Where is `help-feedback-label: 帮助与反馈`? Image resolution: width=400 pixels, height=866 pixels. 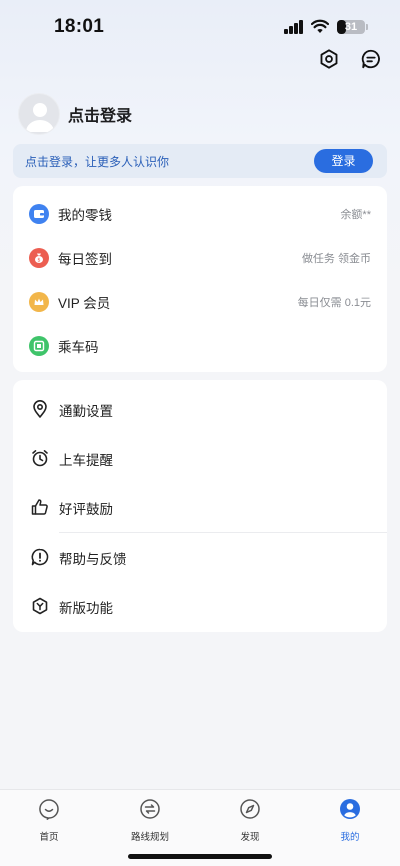 help-feedback-label: 帮助与反馈 is located at coordinates (93, 559).